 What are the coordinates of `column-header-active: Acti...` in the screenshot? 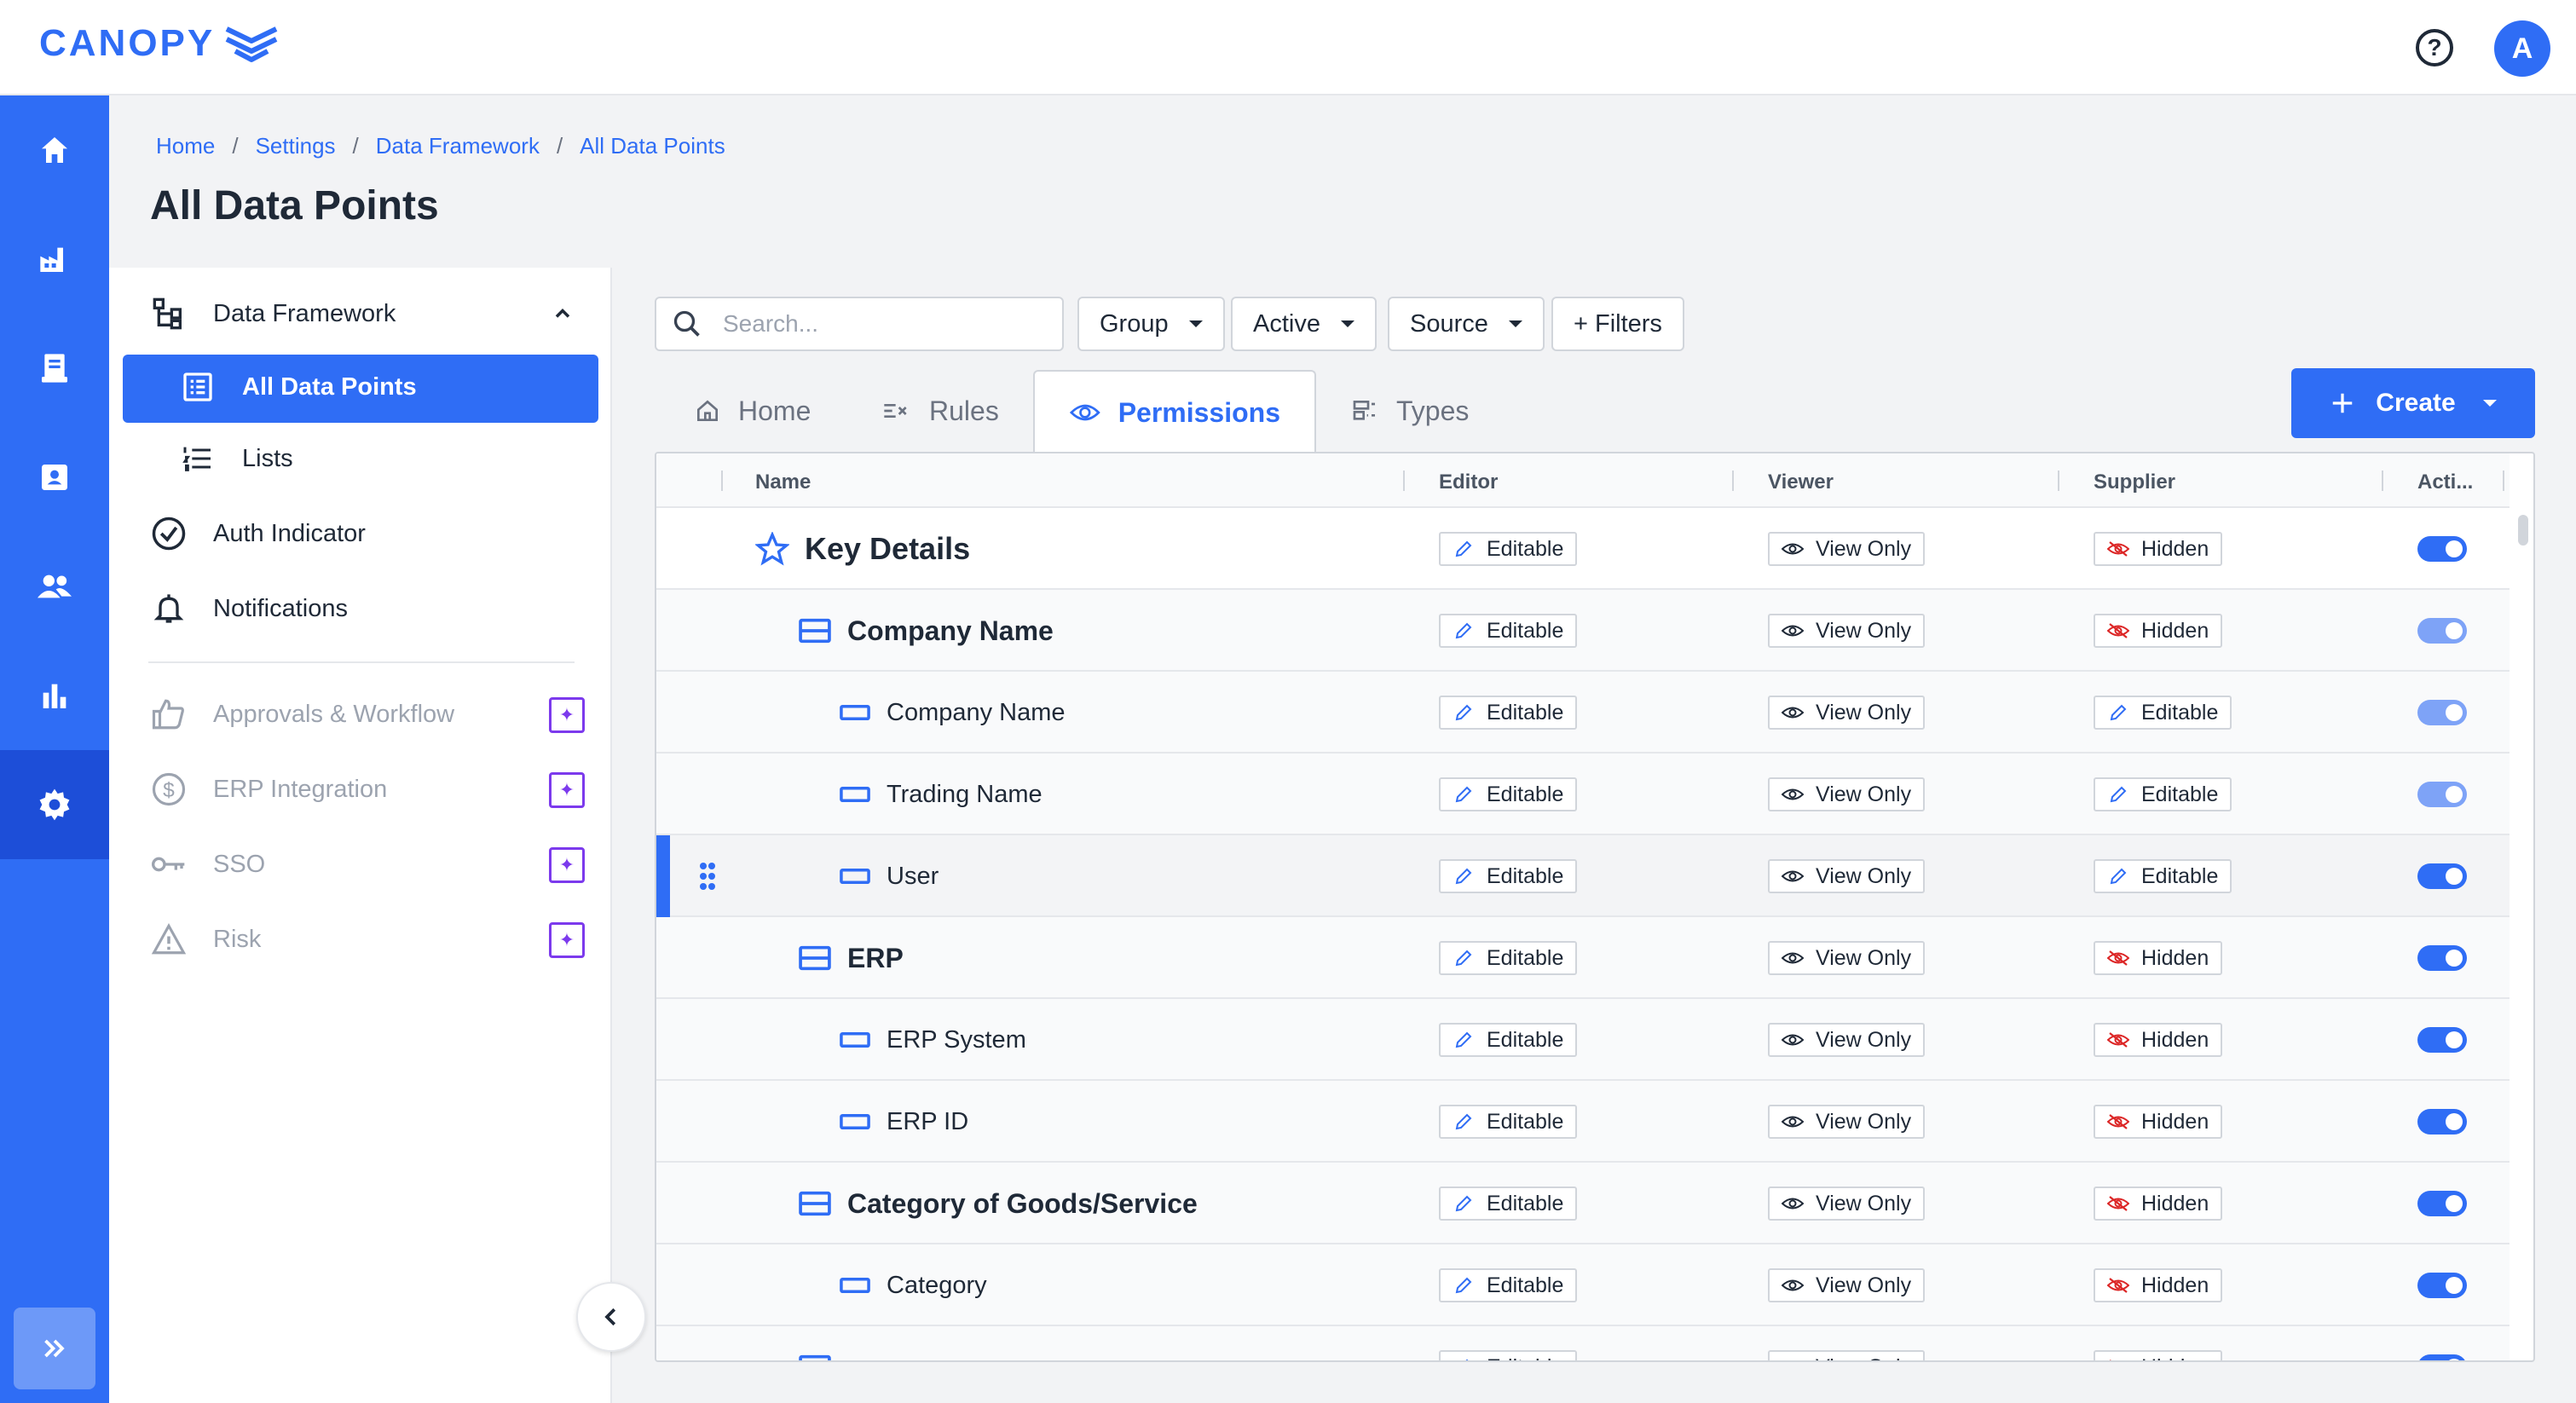 It's located at (2445, 483).